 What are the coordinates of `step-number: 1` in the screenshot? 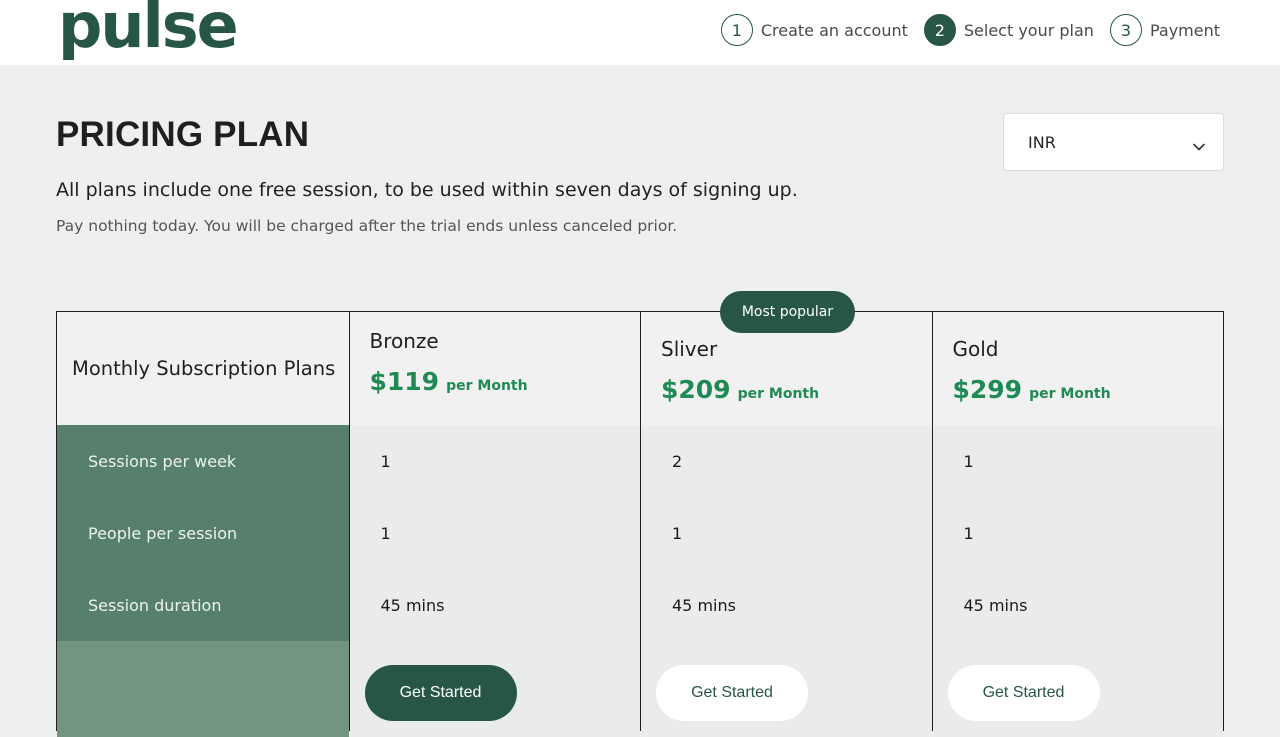 It's located at (736, 30).